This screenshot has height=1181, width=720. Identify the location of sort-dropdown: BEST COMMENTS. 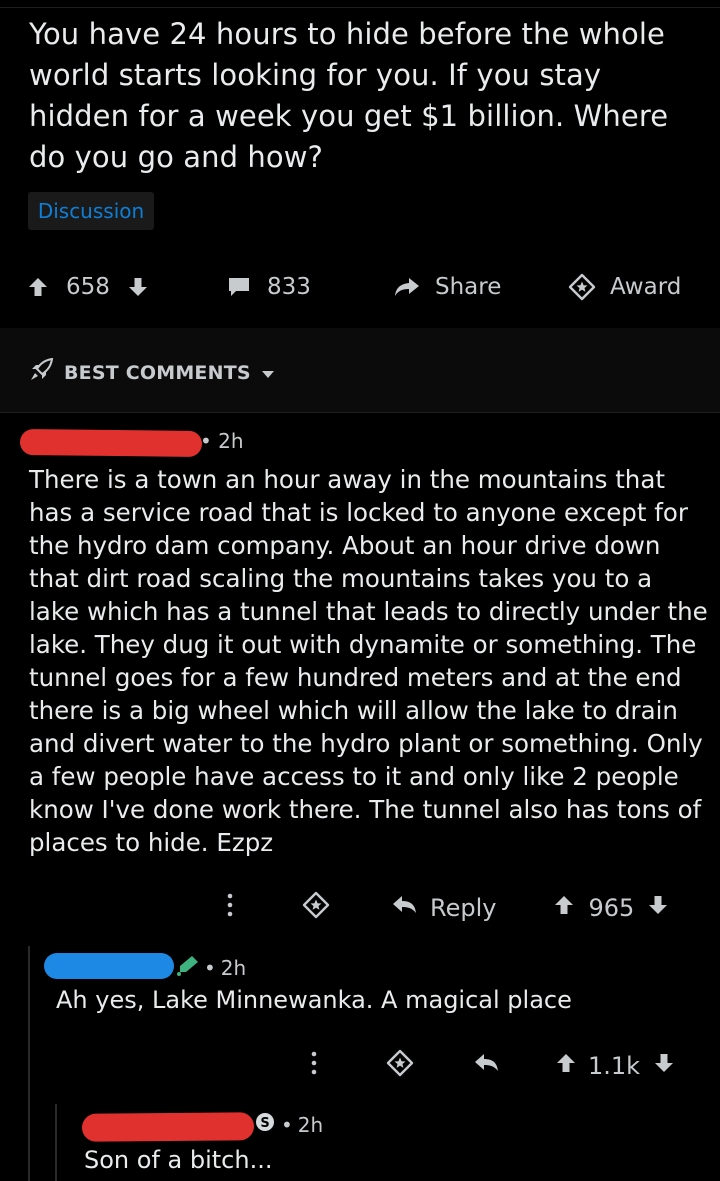
(151, 372).